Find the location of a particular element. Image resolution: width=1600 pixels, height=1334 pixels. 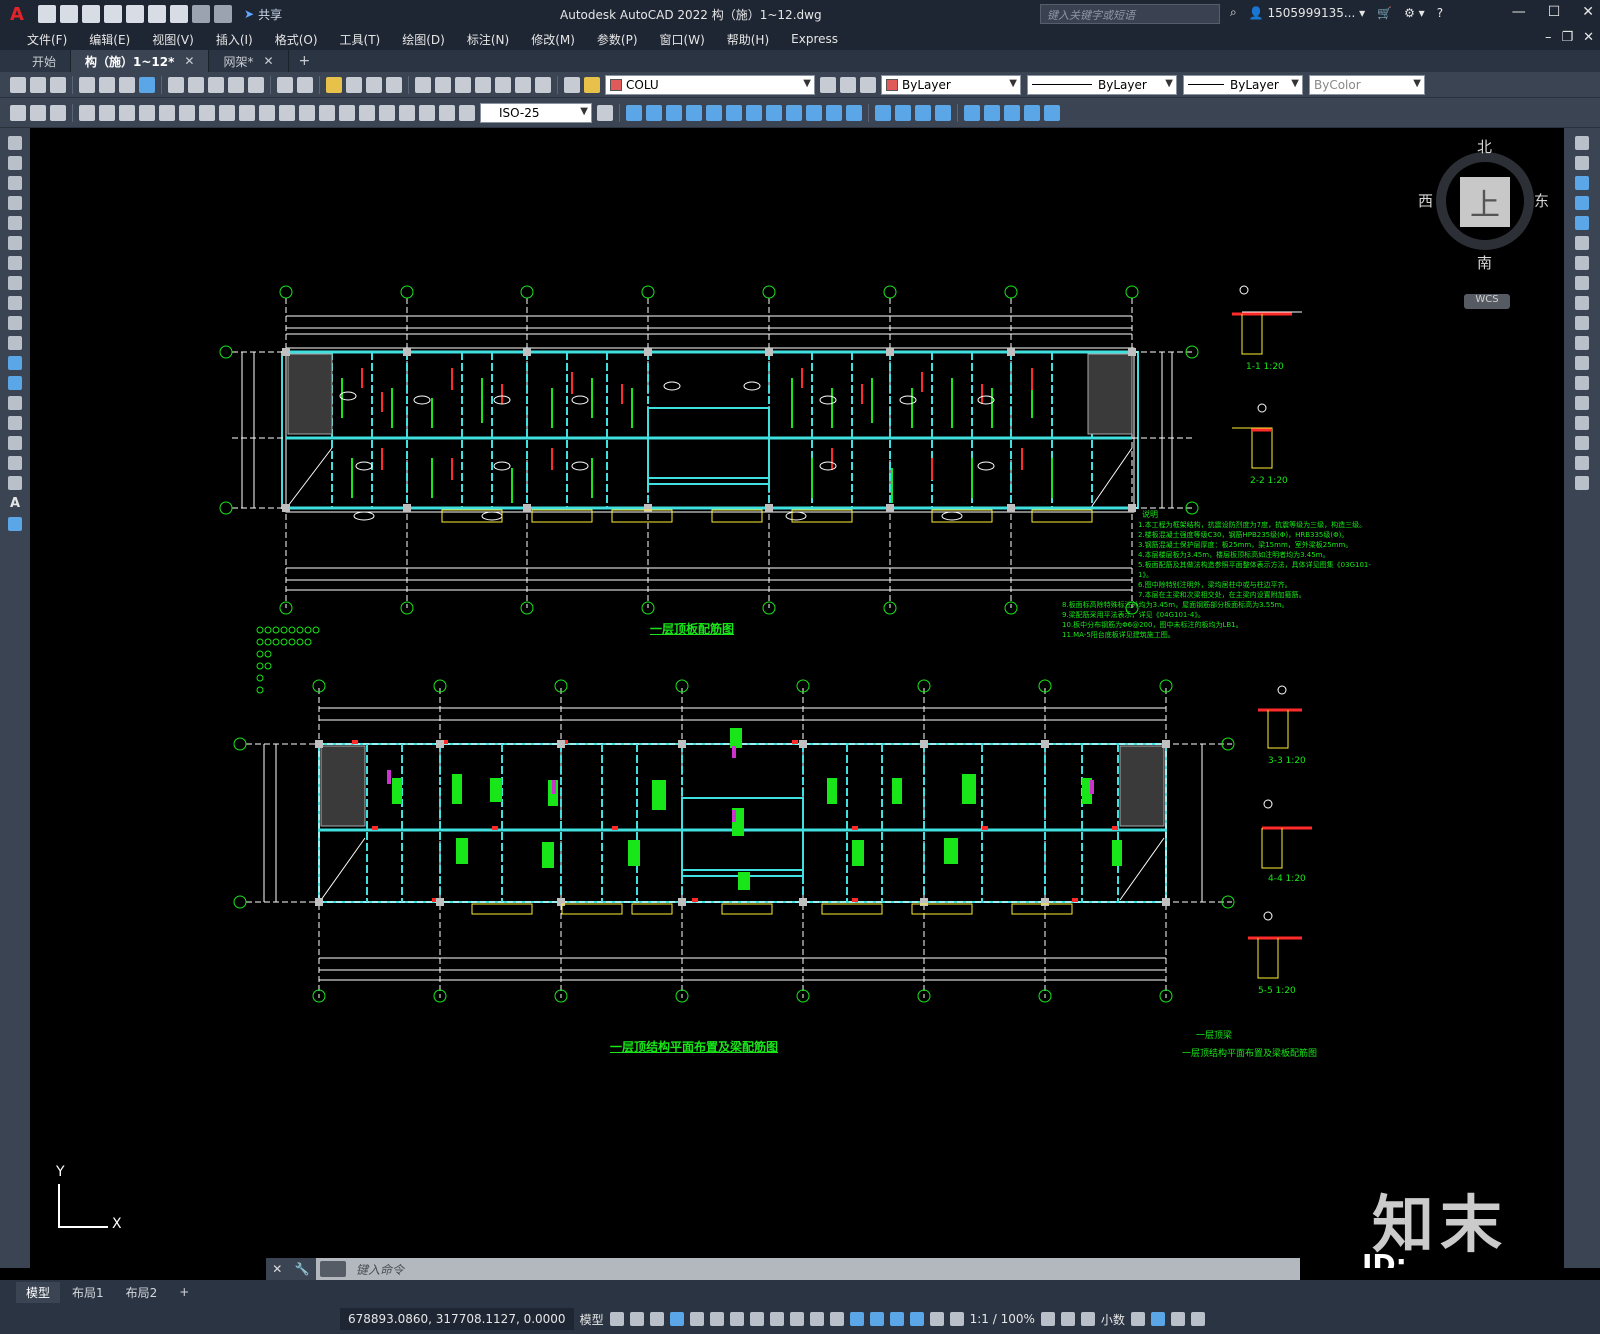

move-icon is located at coordinates (734, 112).